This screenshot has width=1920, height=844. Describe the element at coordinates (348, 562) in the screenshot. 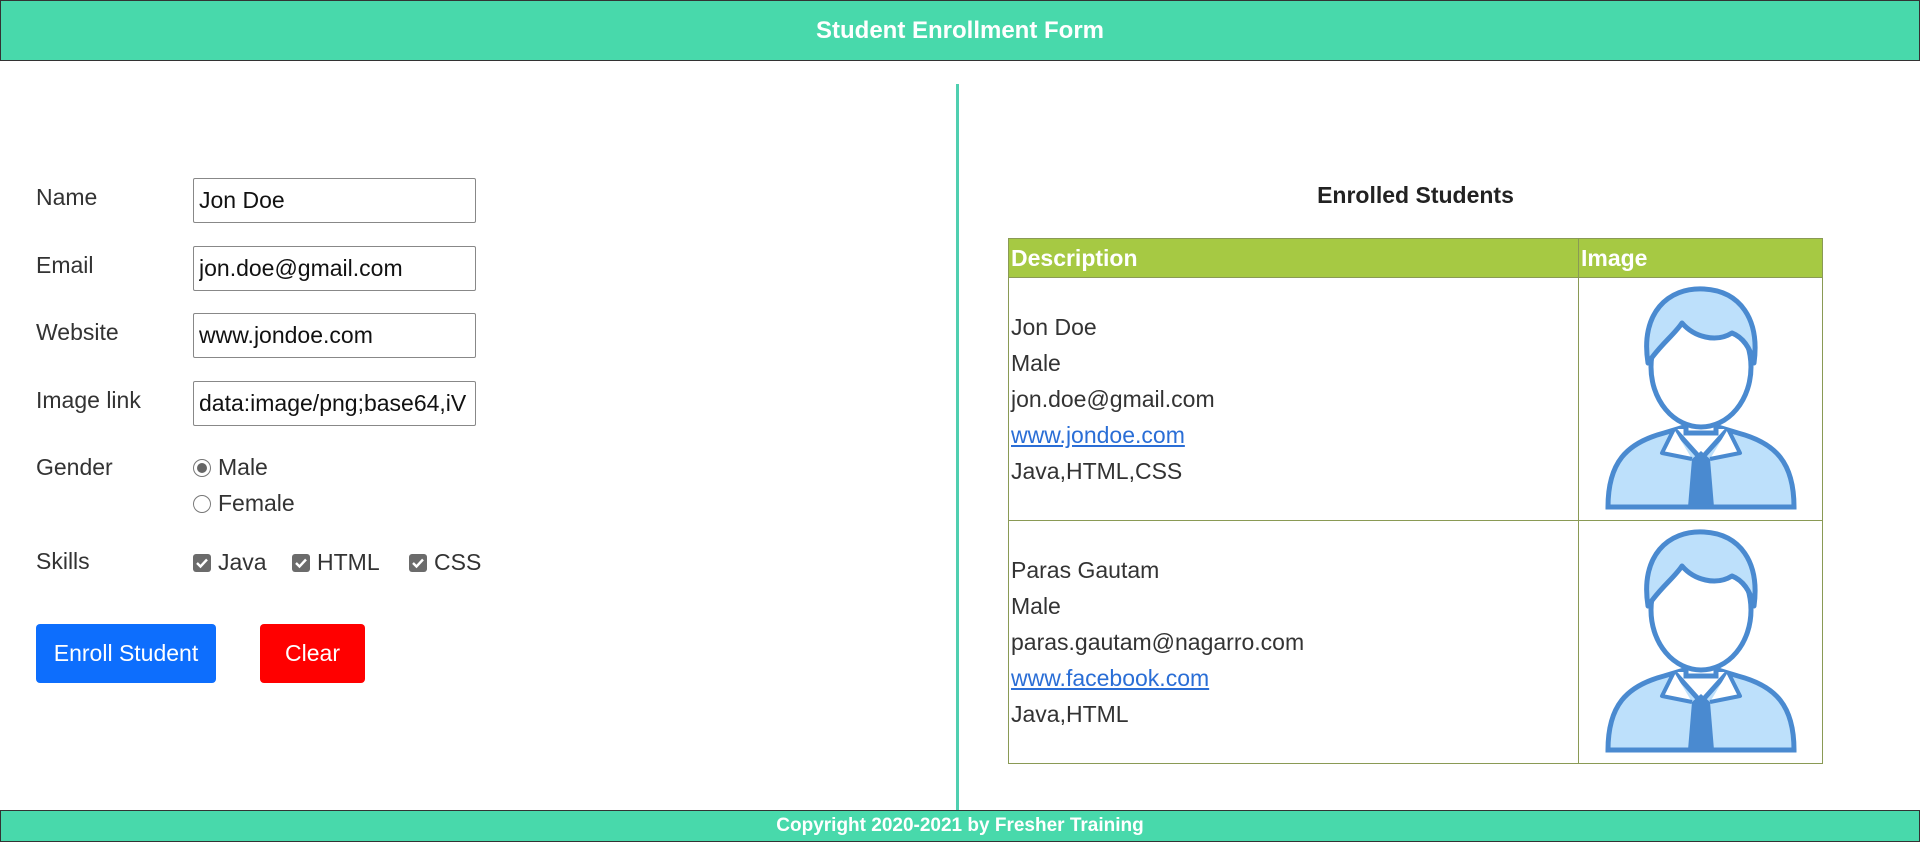

I see `html-label: HTML` at that location.